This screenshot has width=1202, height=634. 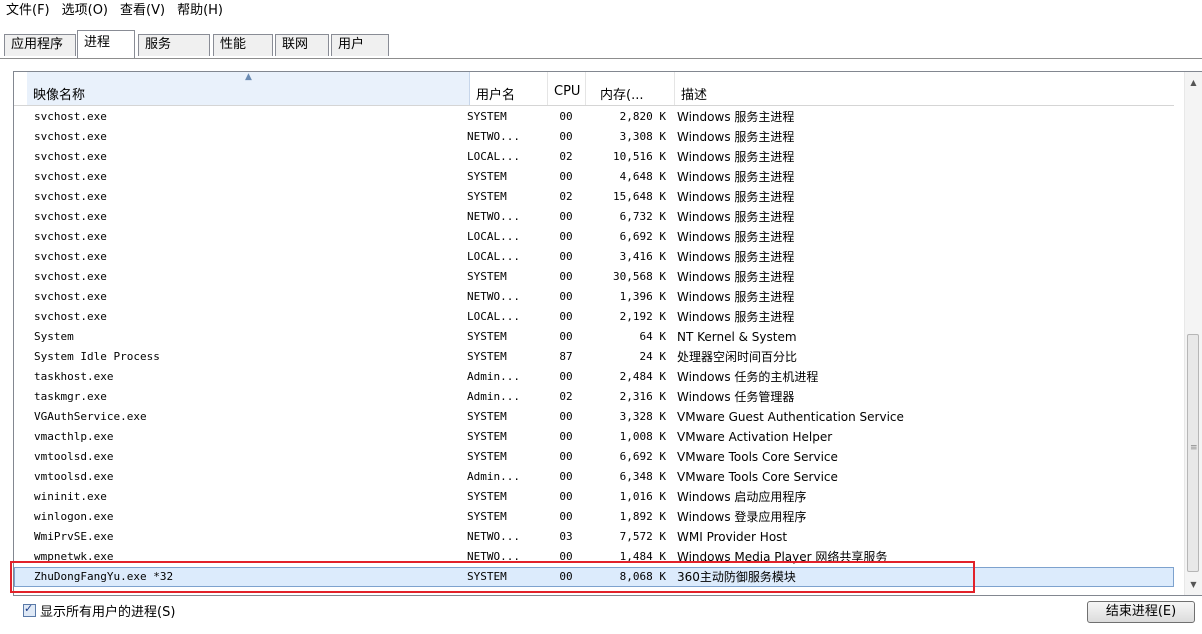 I want to click on tab-networking: 联网, so click(x=302, y=45).